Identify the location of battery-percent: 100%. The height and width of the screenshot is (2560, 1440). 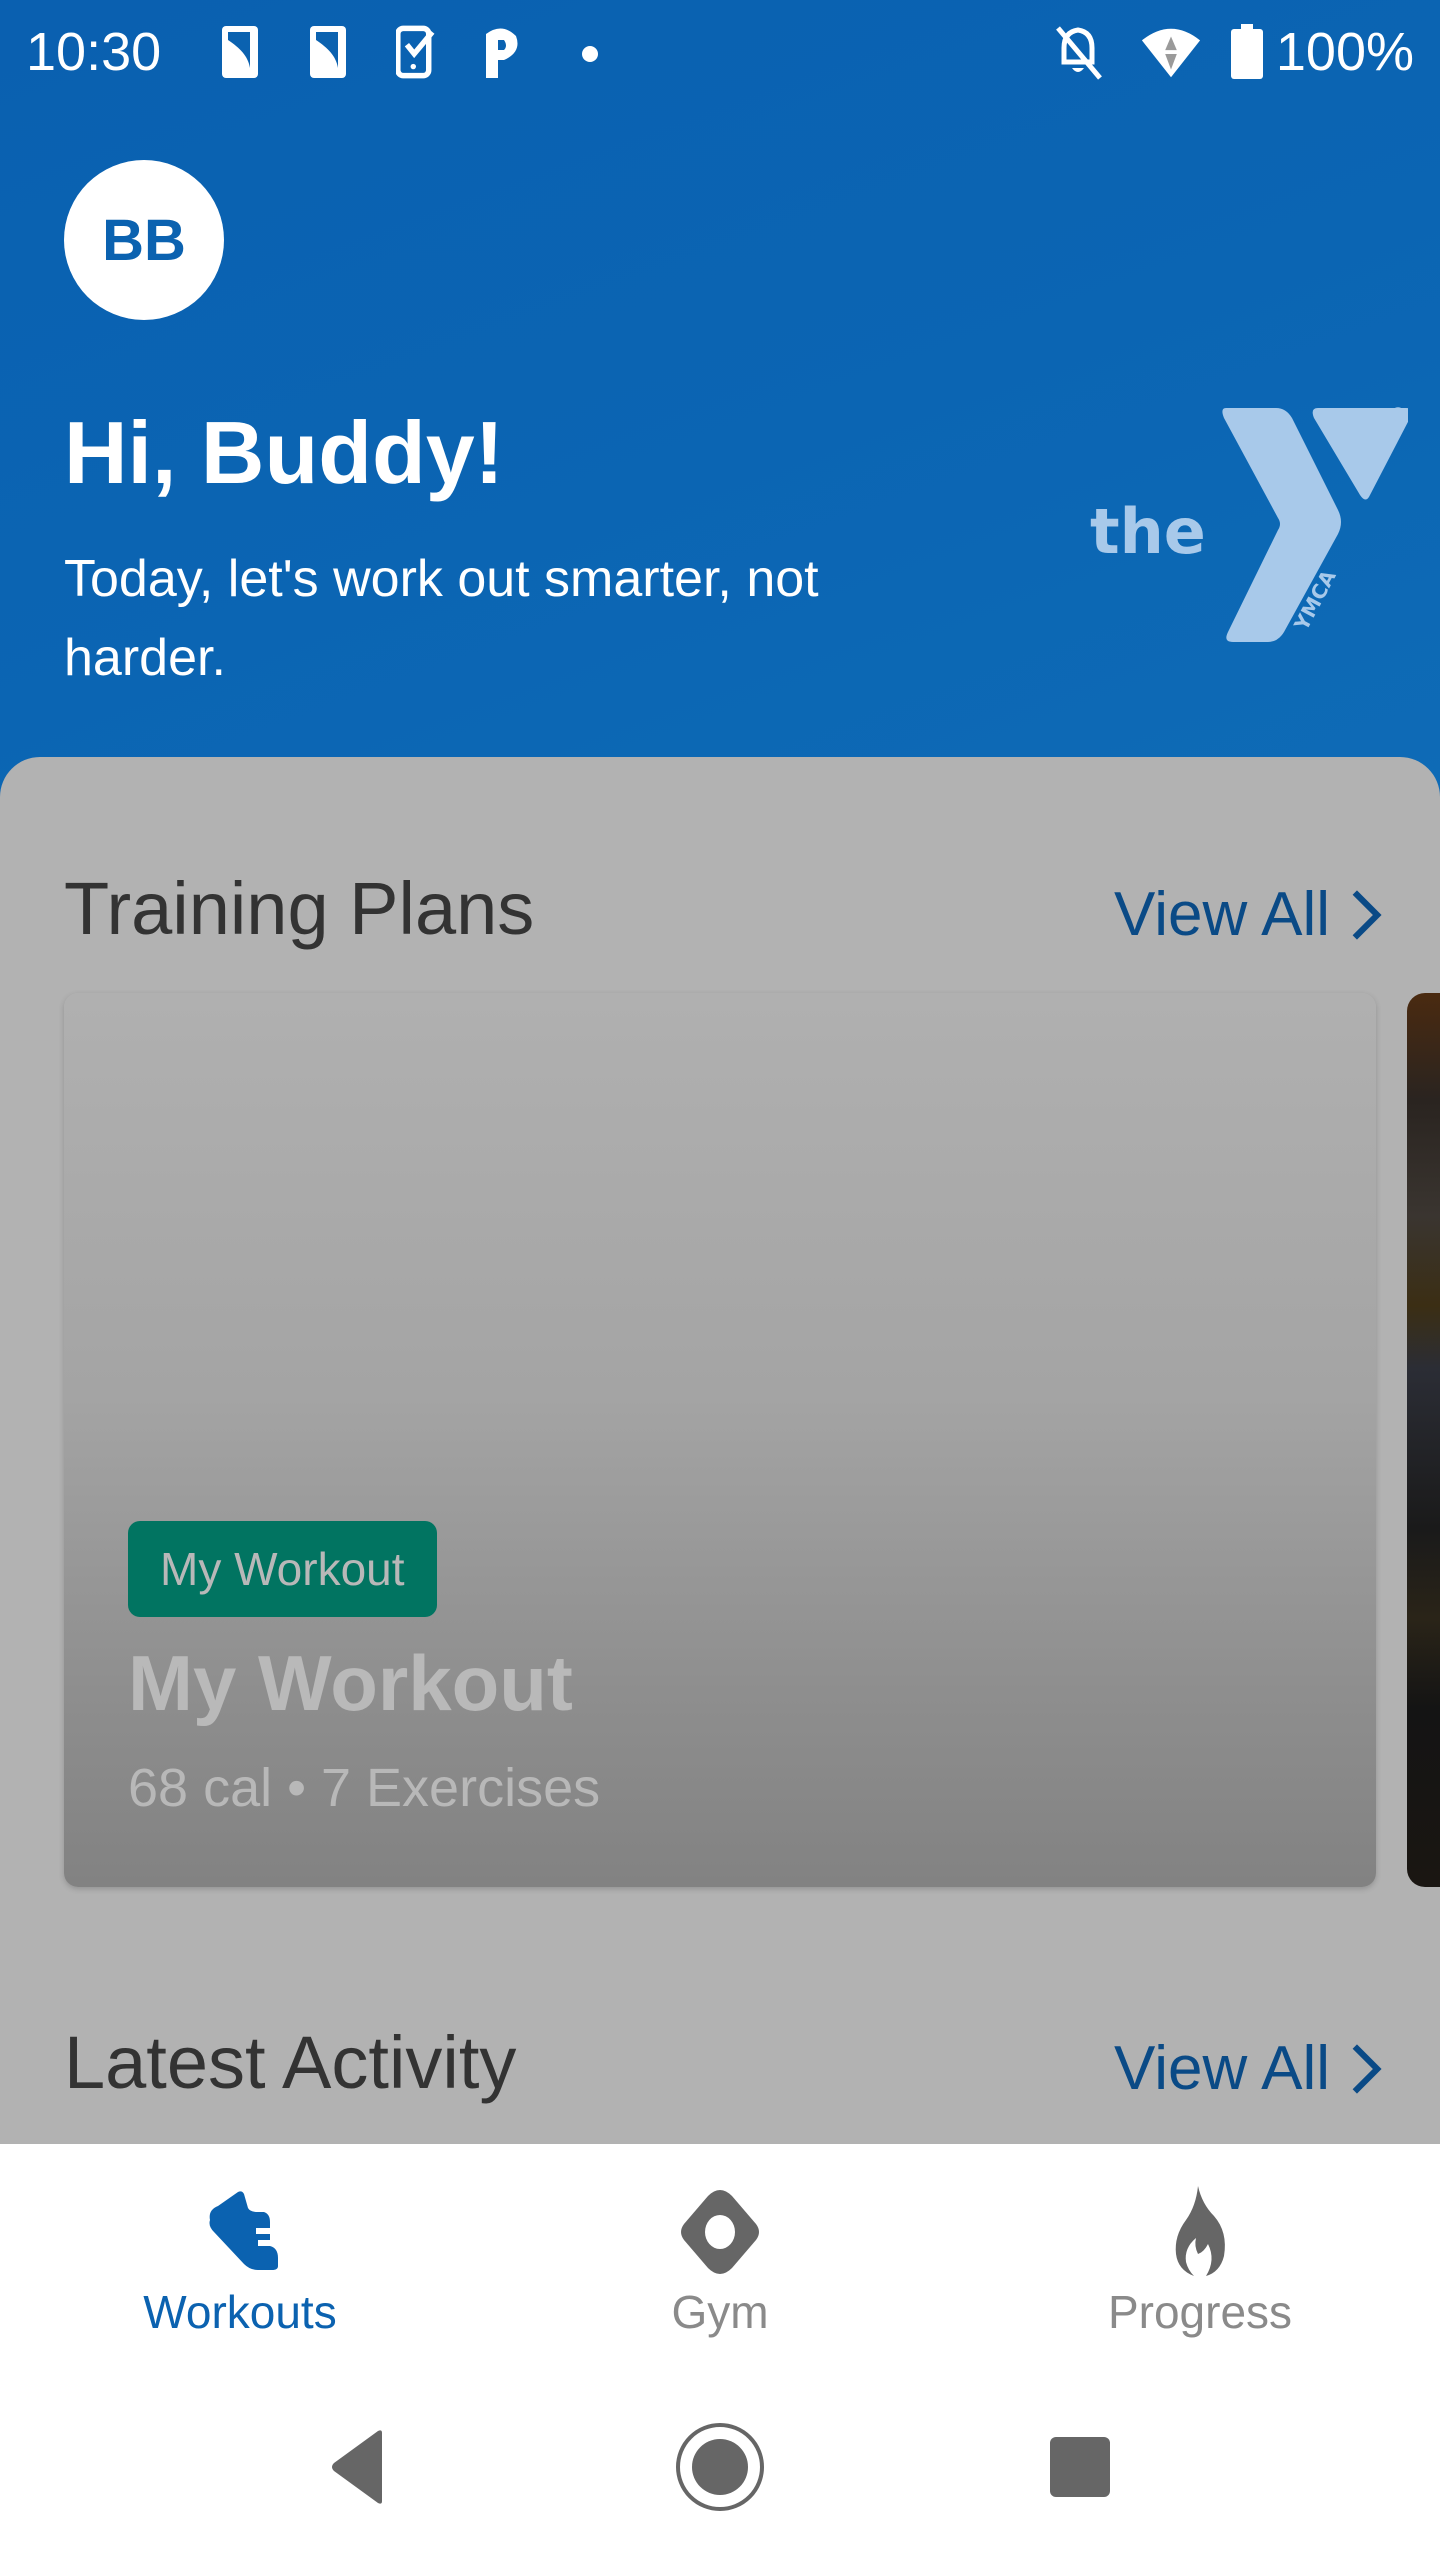
(1344, 52).